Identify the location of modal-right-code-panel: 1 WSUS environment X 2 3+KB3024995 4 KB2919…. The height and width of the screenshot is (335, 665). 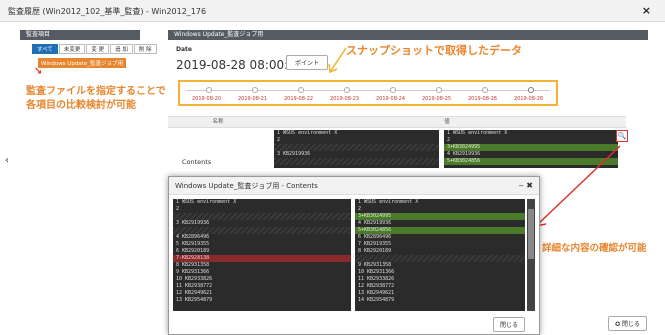
(440, 255).